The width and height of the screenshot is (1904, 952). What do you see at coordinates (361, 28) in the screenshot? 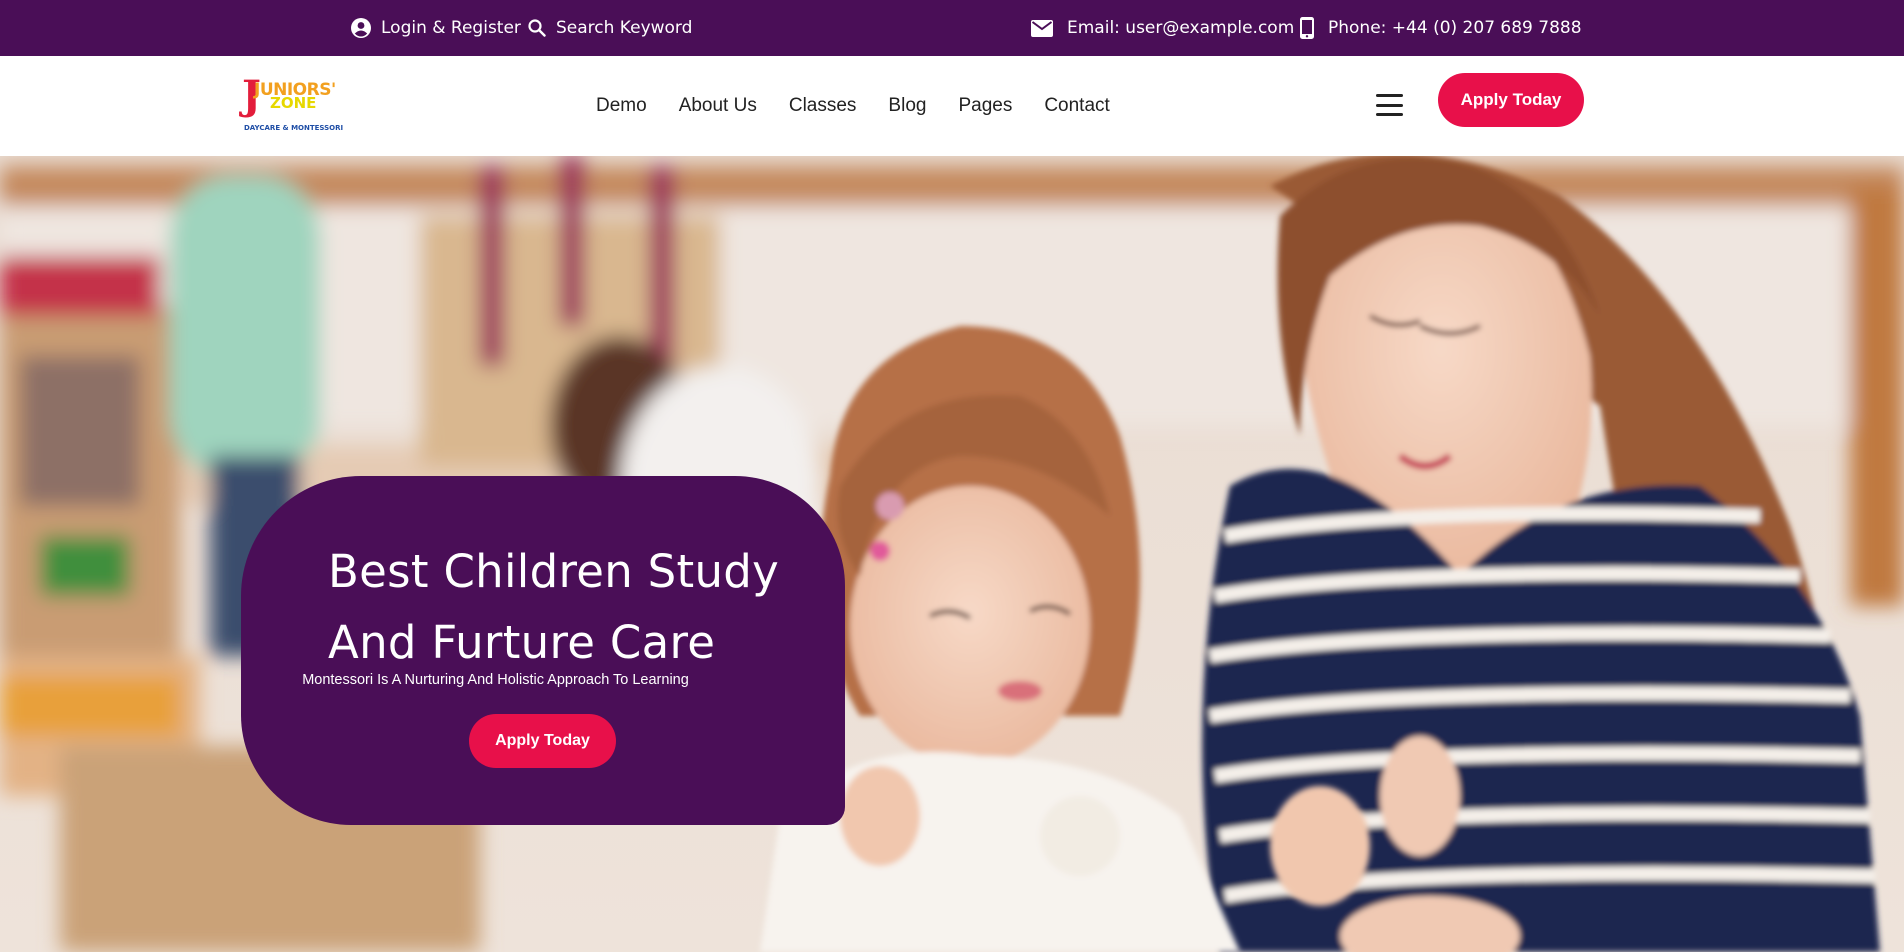
I see `user-circle-icon` at bounding box center [361, 28].